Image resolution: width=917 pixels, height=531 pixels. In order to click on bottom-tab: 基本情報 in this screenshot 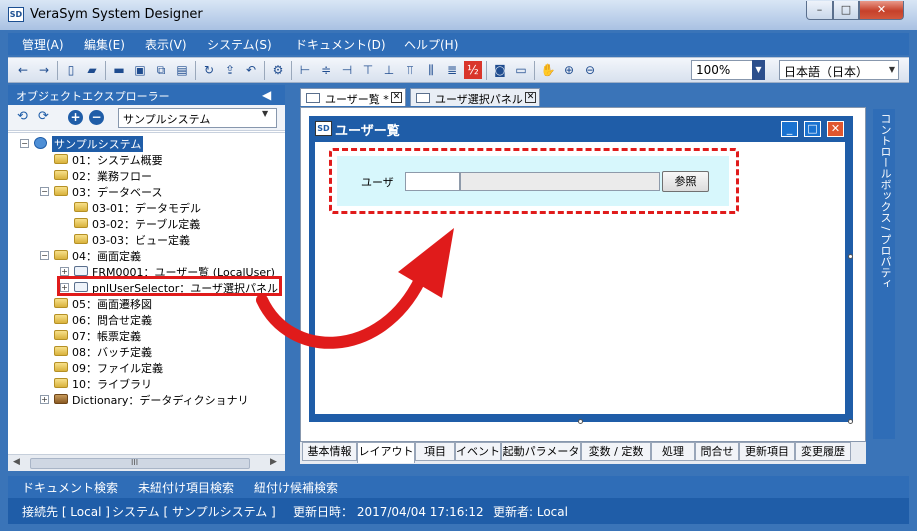, I will do `click(329, 451)`.